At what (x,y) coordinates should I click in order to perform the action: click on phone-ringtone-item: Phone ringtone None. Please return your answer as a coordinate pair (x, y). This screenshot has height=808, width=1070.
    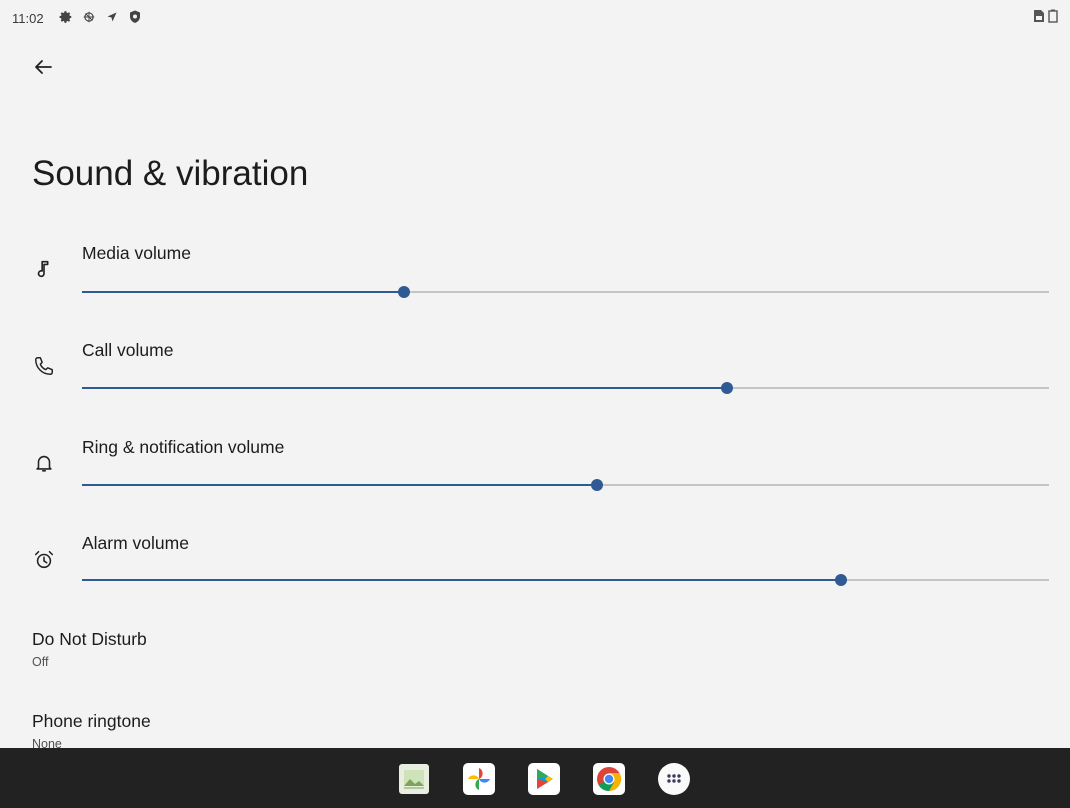
    Looking at the image, I should click on (91, 731).